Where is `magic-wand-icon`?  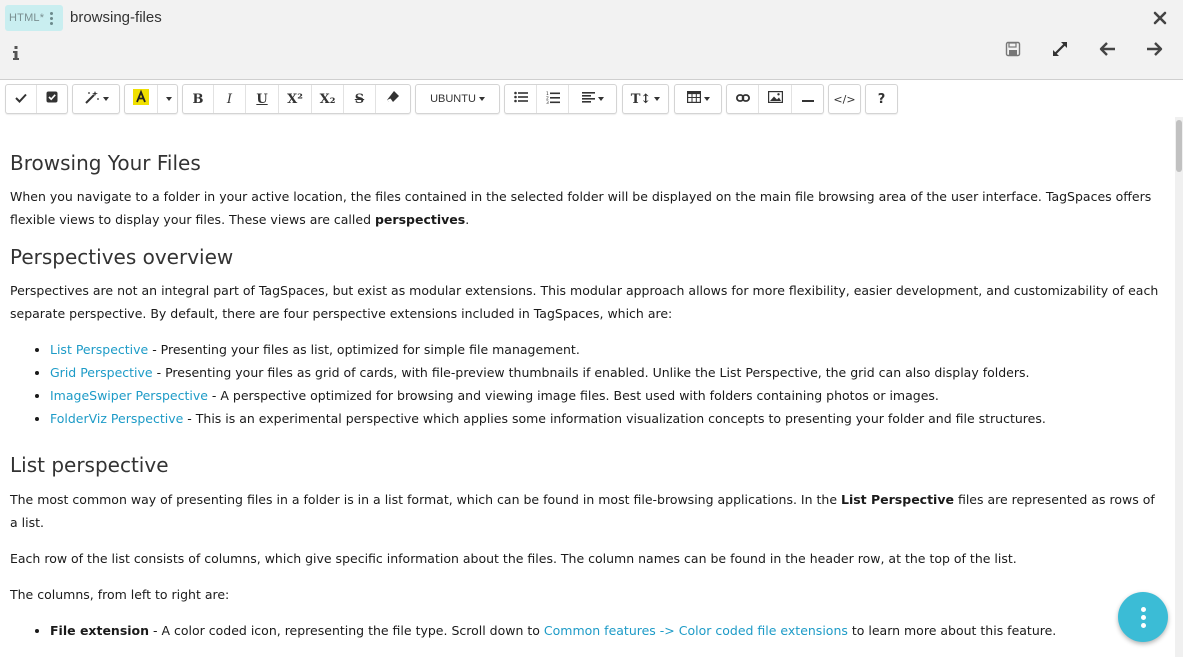
magic-wand-icon is located at coordinates (92, 99).